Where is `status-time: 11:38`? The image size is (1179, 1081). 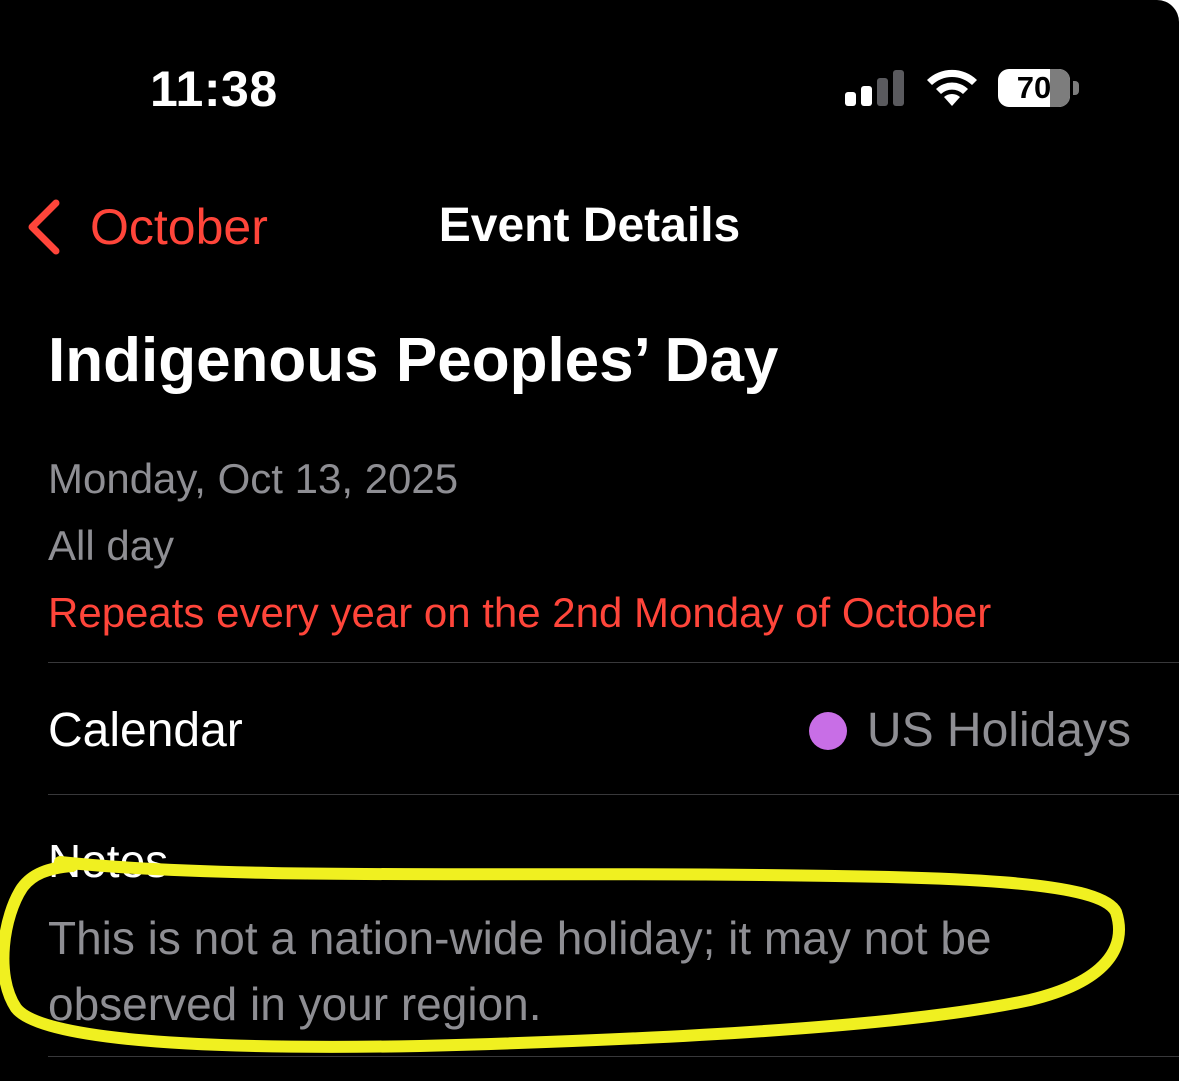
status-time: 11:38 is located at coordinates (214, 89).